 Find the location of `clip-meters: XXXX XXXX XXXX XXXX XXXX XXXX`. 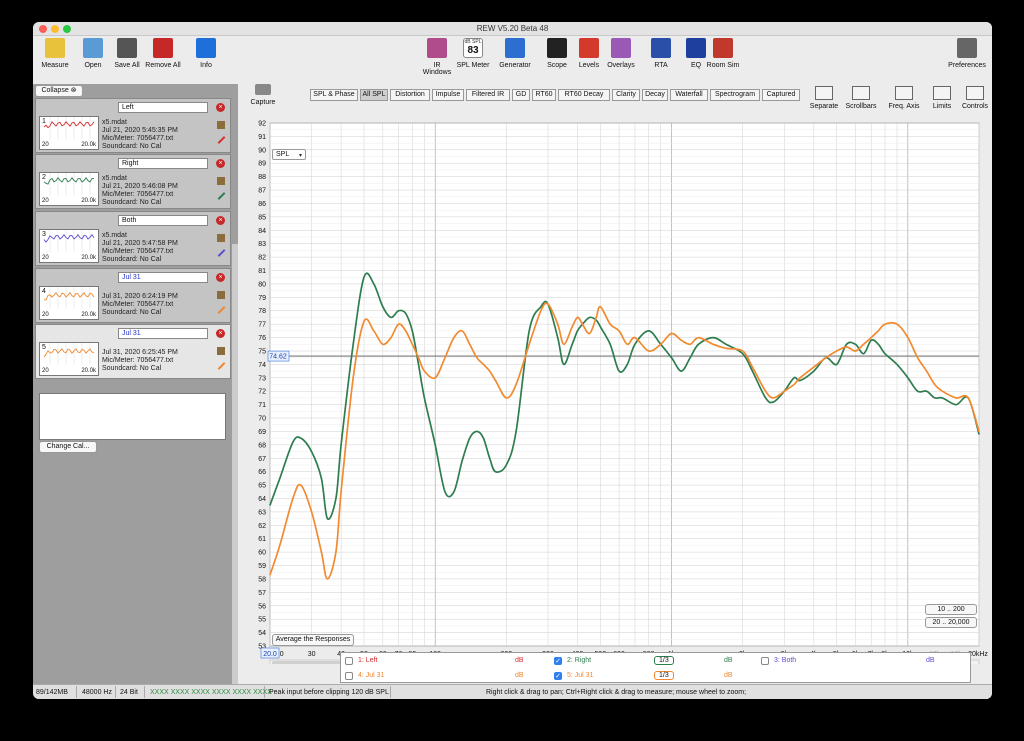

clip-meters: XXXX XXXX XXXX XXXX XXXX XXXX is located at coordinates (209, 692).